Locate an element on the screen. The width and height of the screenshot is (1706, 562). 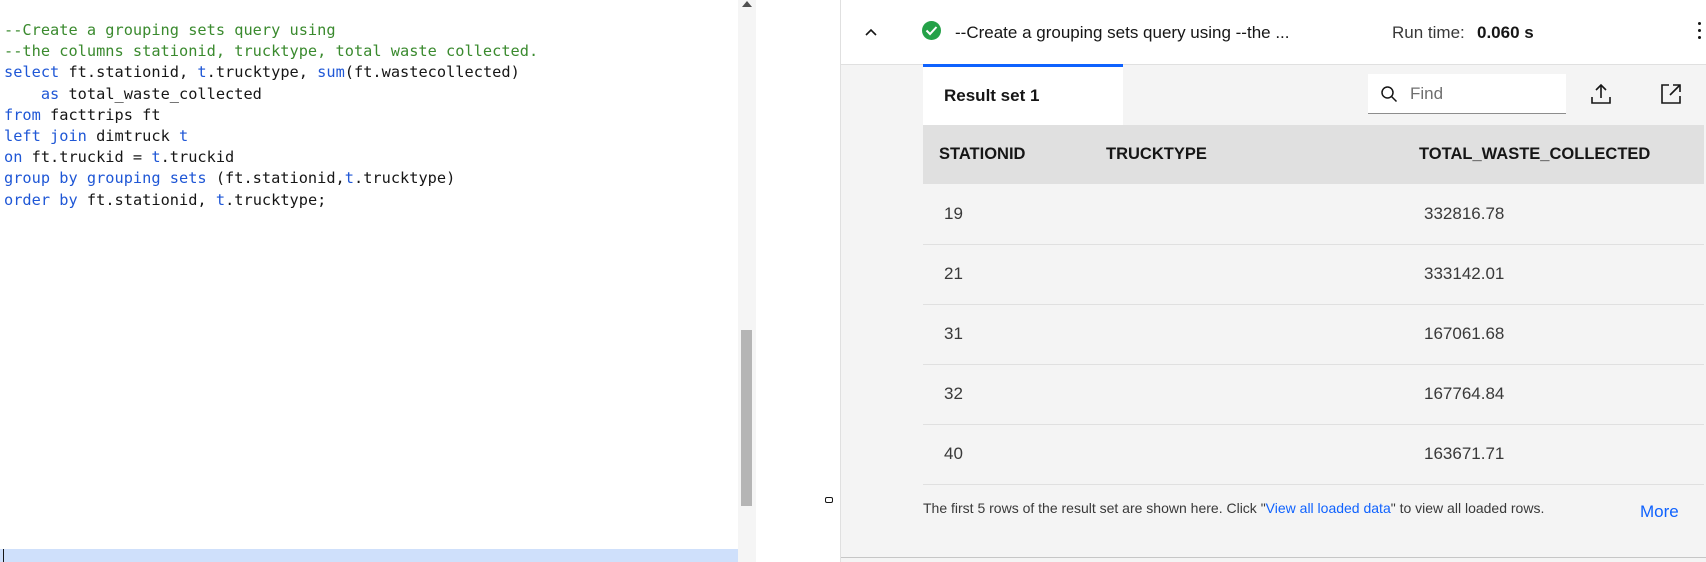
tab-label: Result set 1 is located at coordinates (992, 95).